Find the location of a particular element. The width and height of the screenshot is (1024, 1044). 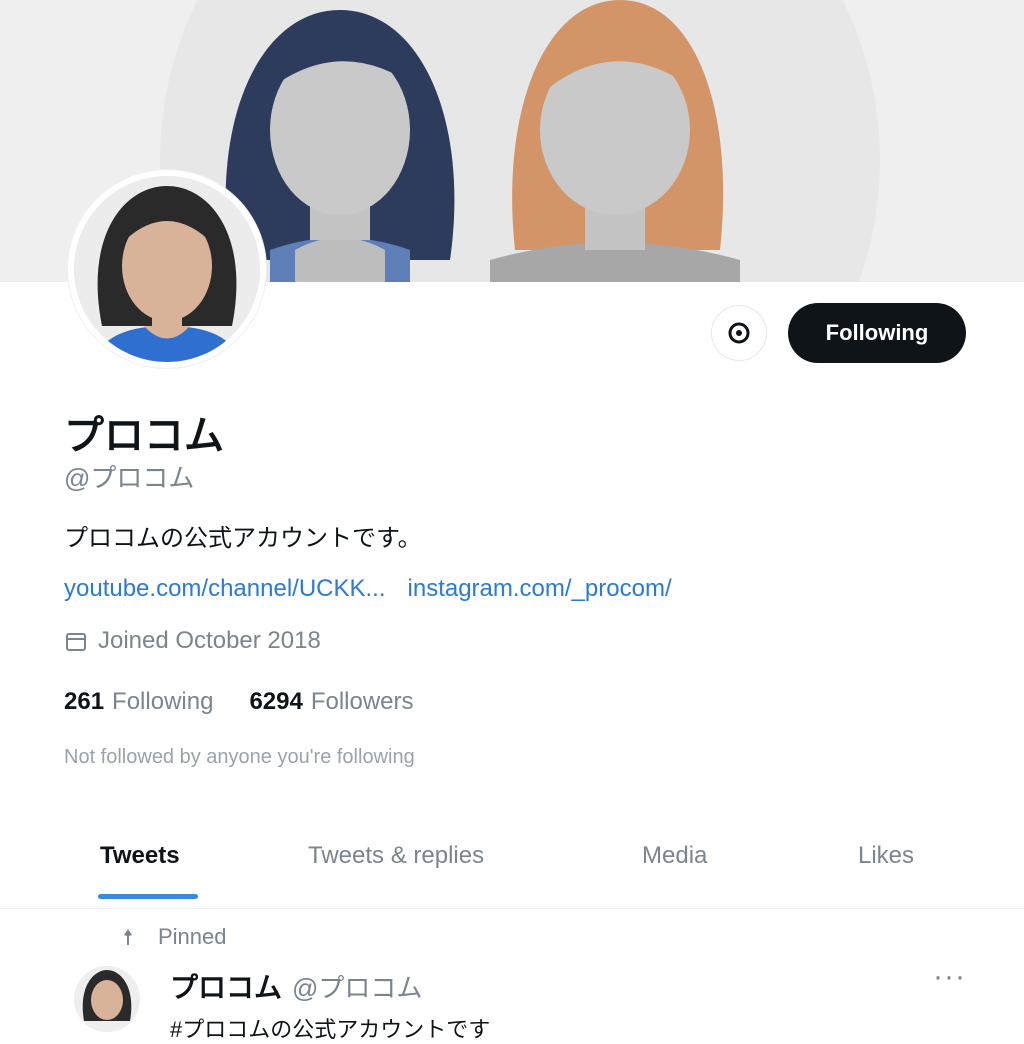

tab-tweets: Tweets is located at coordinates (140, 856).